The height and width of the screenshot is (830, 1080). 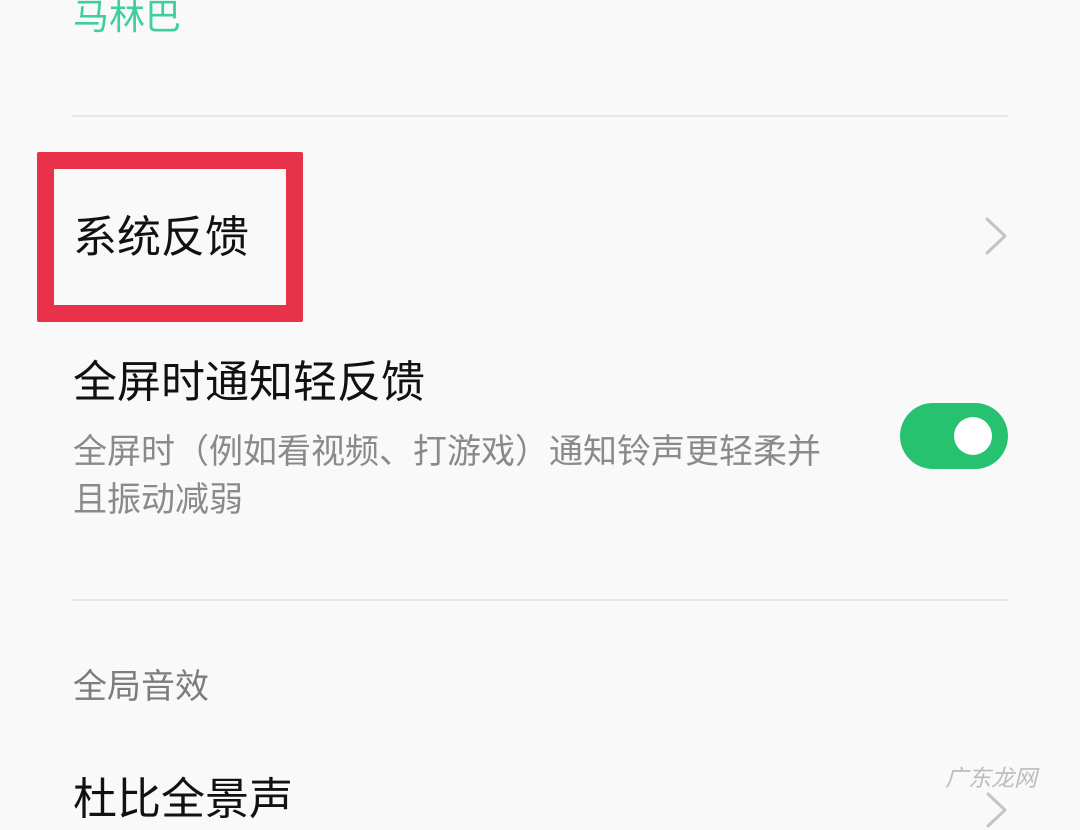 I want to click on system-feedback-label: 系统反馈, so click(x=161, y=238).